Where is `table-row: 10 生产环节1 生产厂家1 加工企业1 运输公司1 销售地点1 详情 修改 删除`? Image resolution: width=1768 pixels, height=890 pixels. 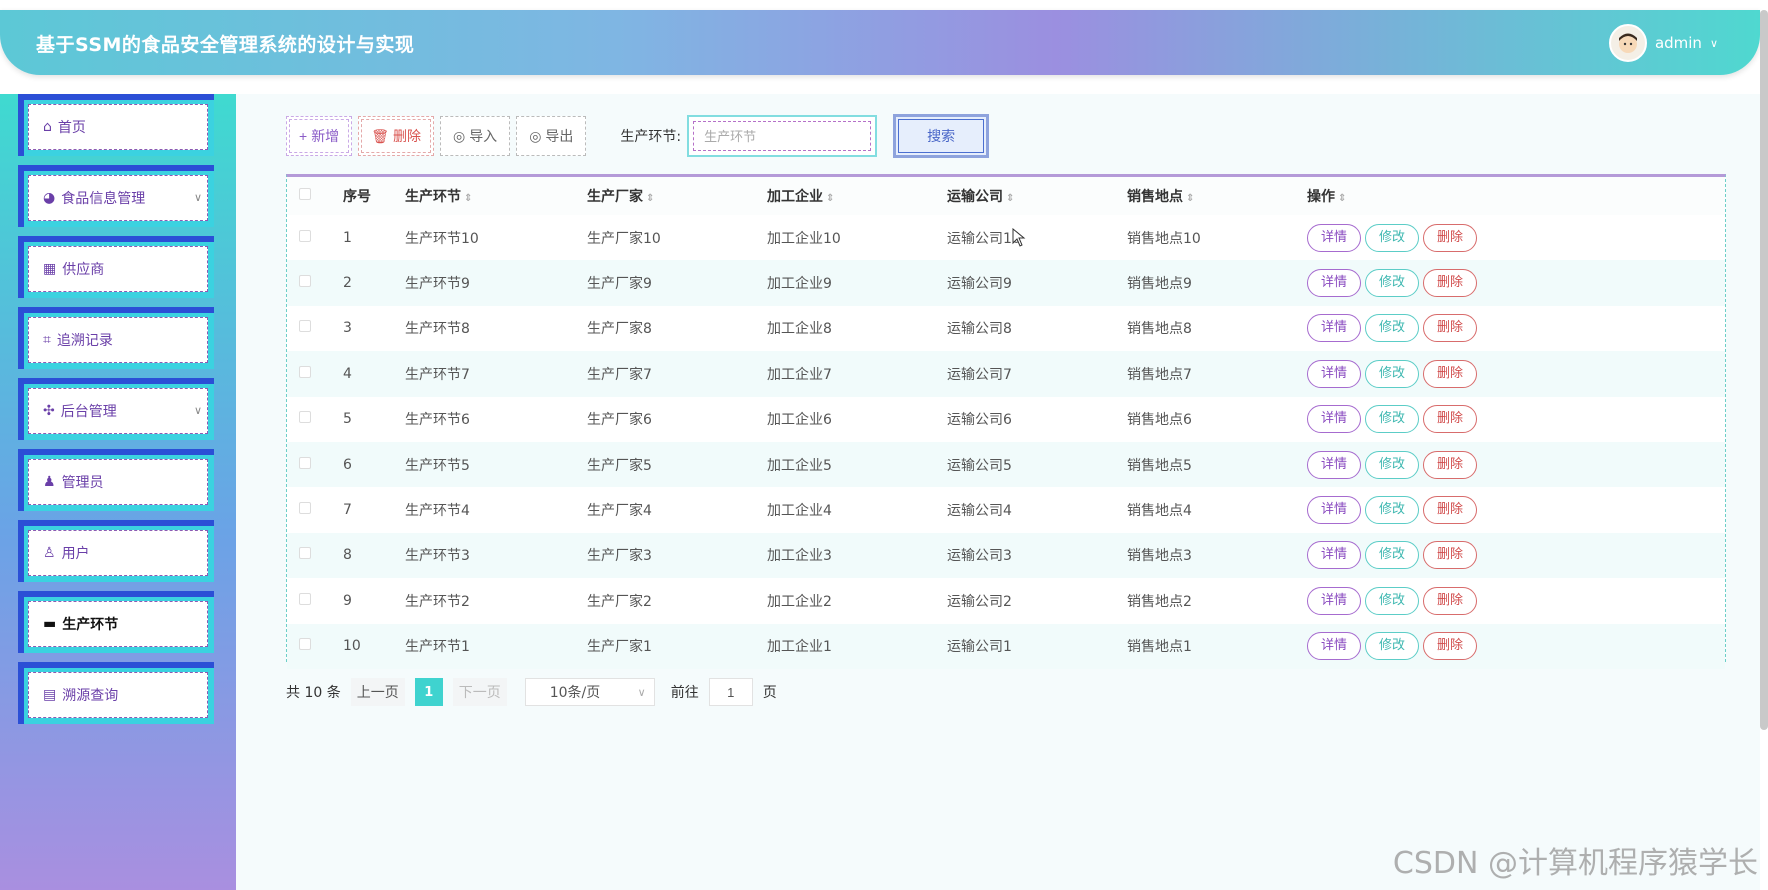
table-row: 10 生产环节1 生产厂家1 加工企业1 运输公司1 销售地点1 详情 修改 删除 is located at coordinates (1006, 646).